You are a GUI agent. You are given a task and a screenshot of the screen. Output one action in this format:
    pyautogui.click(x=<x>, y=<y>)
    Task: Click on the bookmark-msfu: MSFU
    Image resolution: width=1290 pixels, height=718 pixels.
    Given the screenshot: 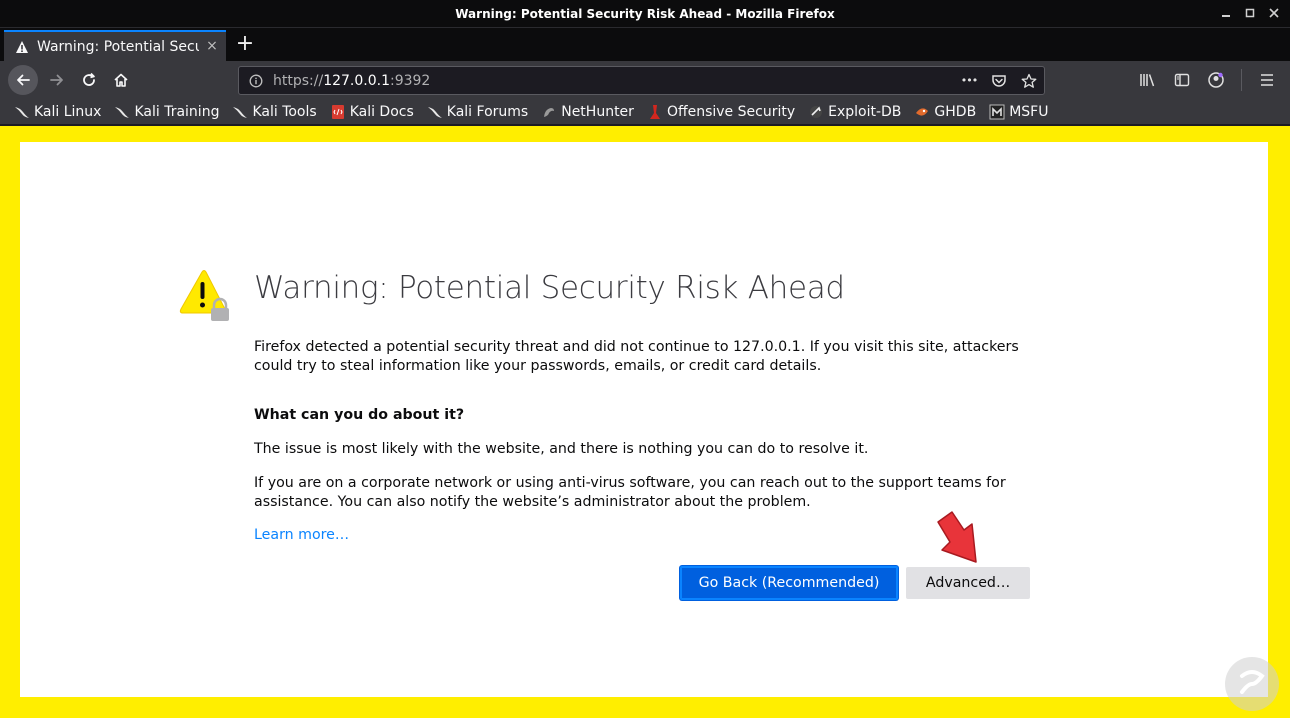 What is the action you would take?
    pyautogui.click(x=1018, y=112)
    